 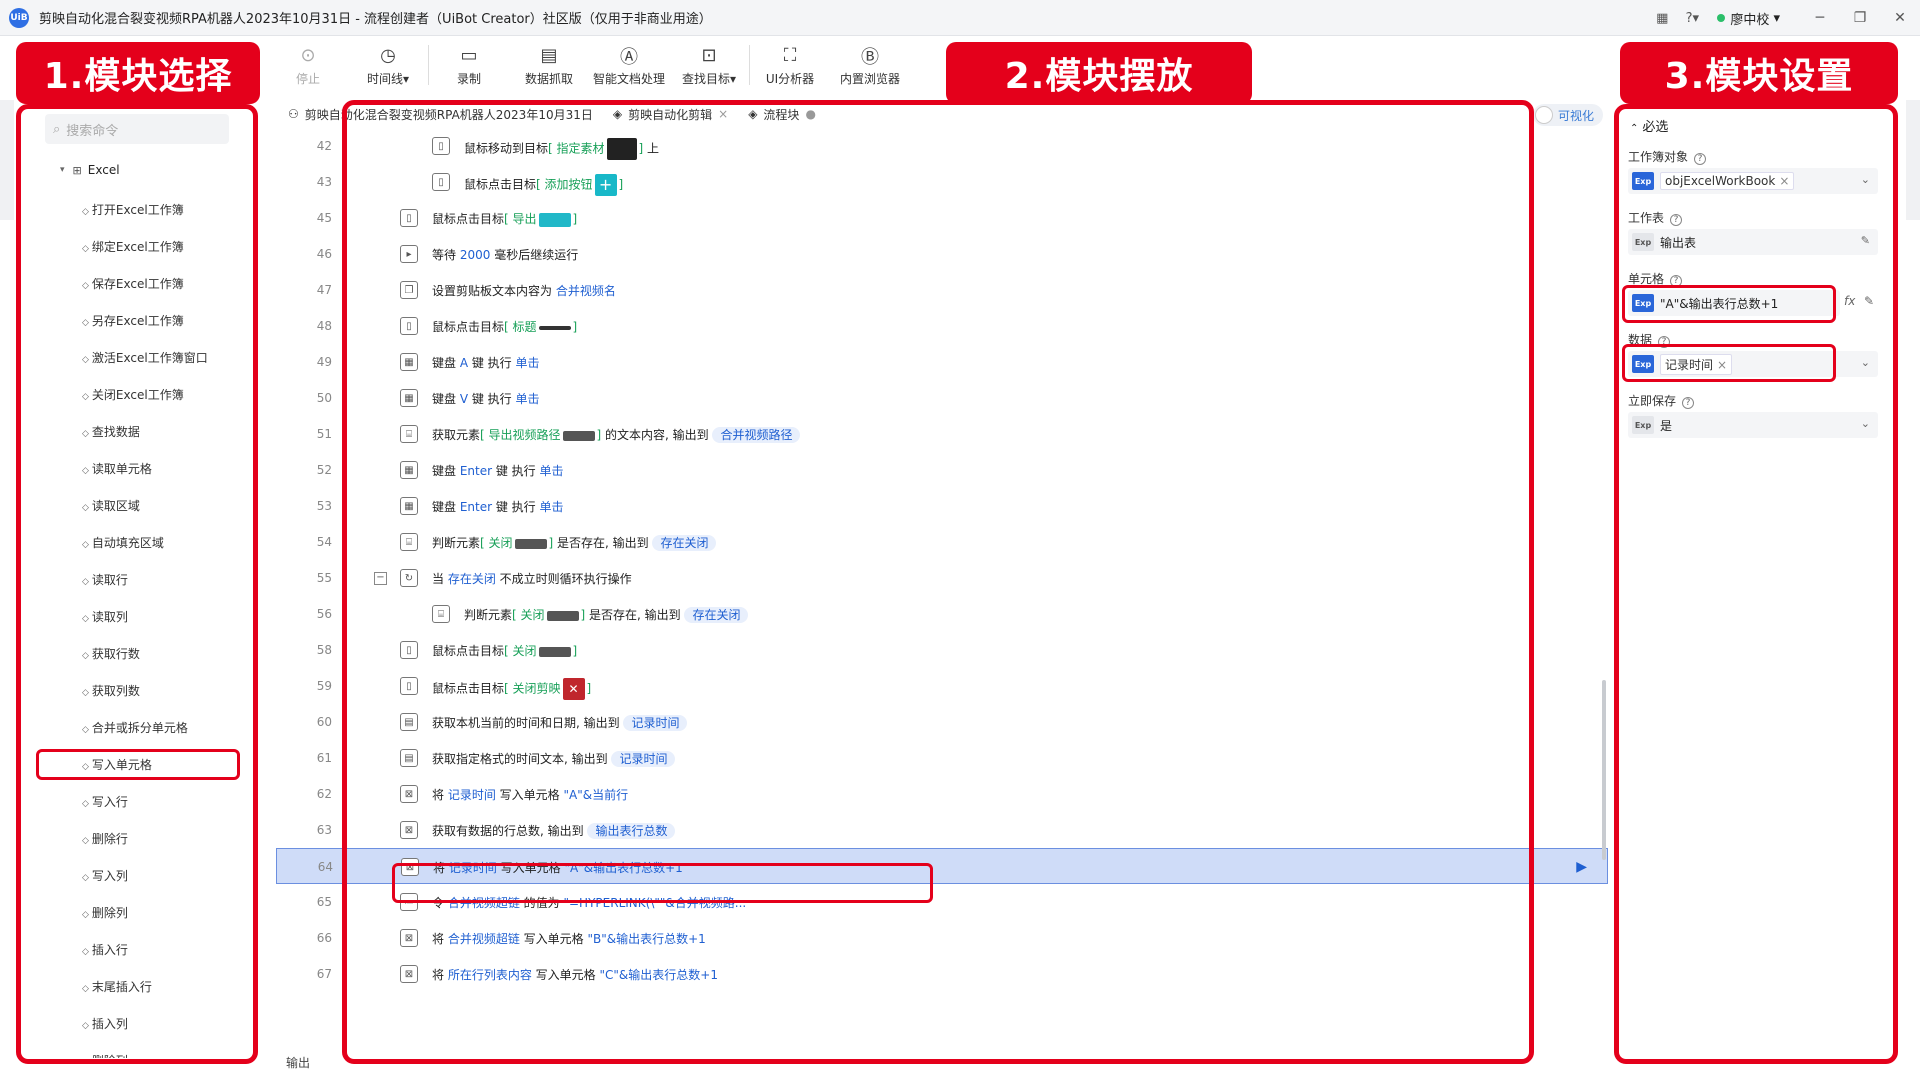 What do you see at coordinates (324, 902) in the screenshot?
I see `line-number: 65` at bounding box center [324, 902].